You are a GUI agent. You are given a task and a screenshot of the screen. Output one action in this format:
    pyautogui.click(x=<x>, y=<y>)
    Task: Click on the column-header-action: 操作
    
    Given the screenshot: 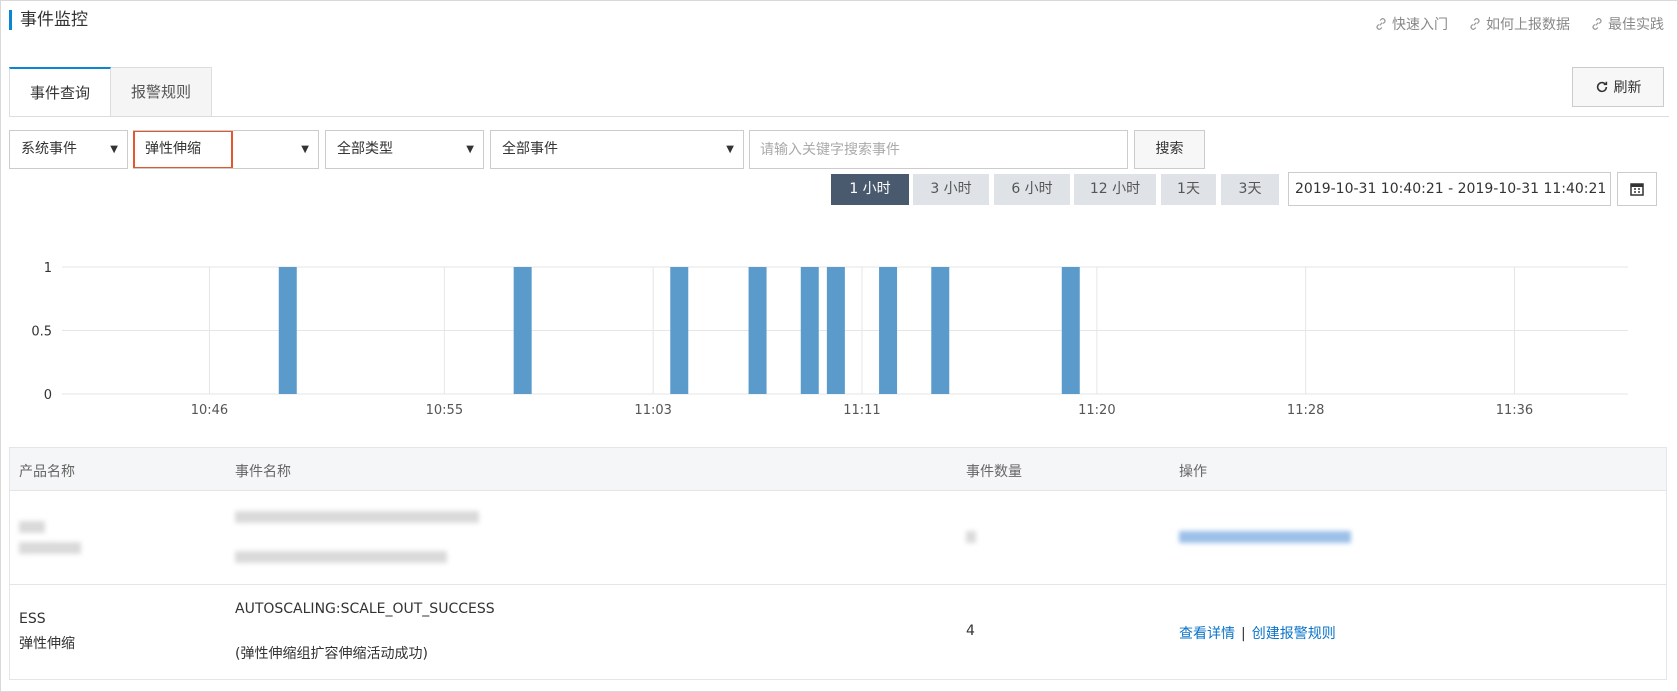 What is the action you would take?
    pyautogui.click(x=1193, y=472)
    